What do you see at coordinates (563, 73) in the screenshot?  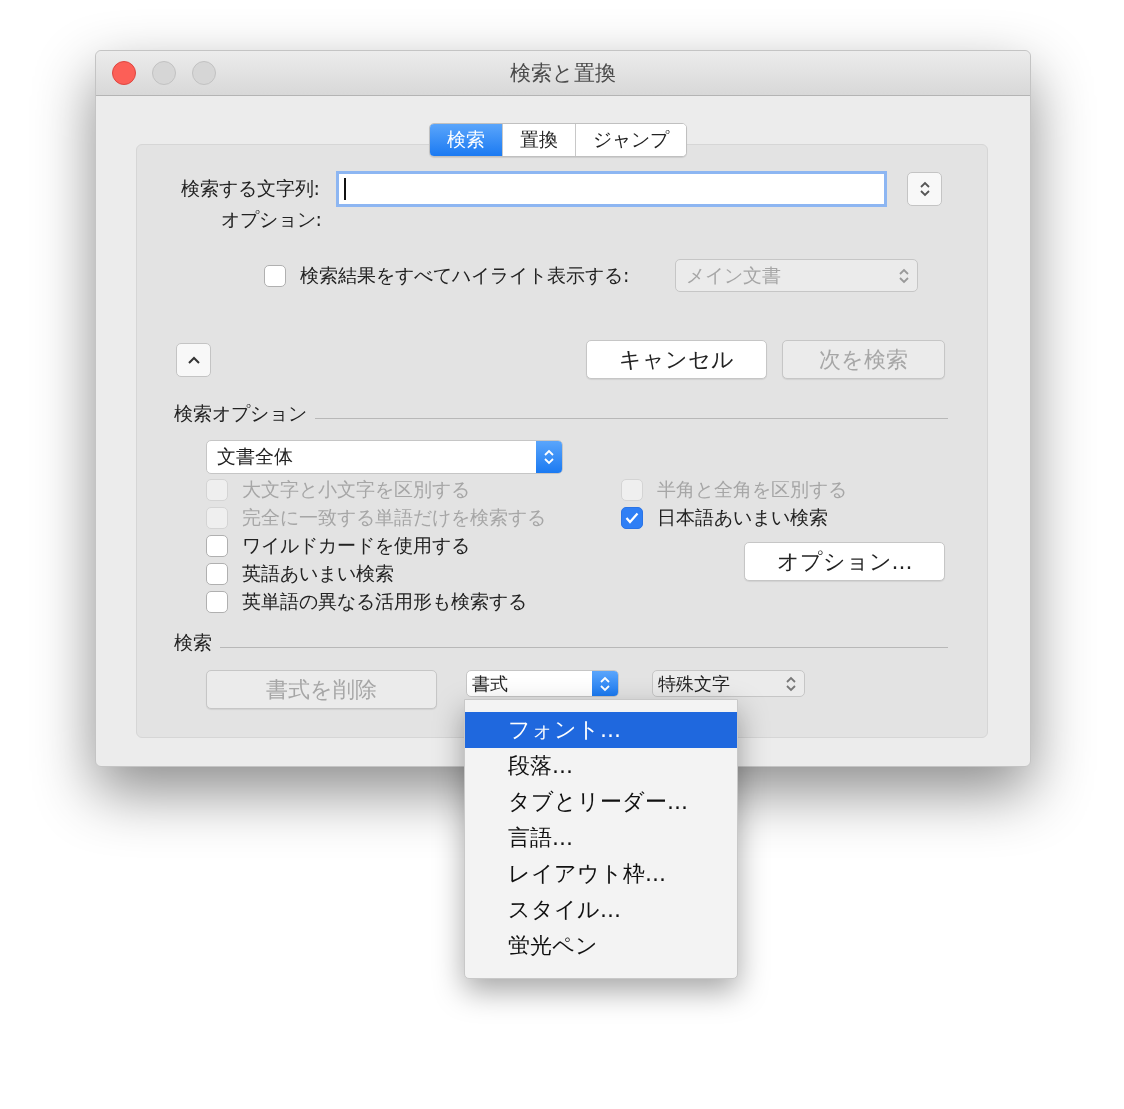 I see `window-title: 検索と置換` at bounding box center [563, 73].